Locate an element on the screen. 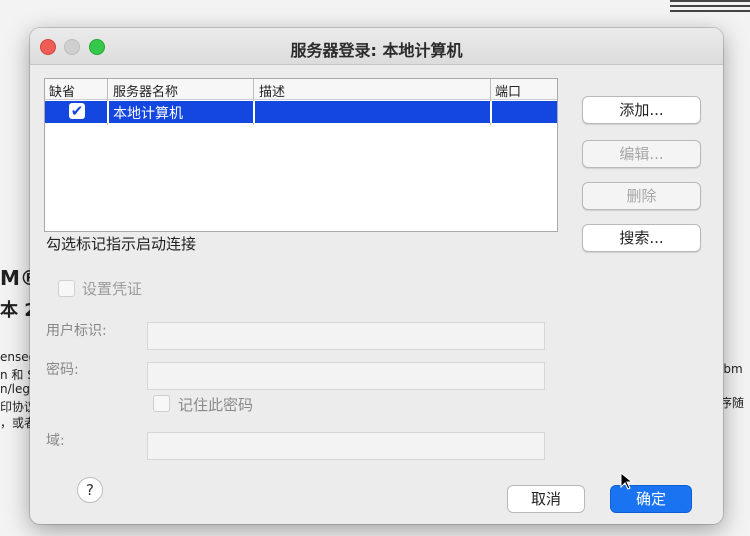  help-button: ? is located at coordinates (90, 490).